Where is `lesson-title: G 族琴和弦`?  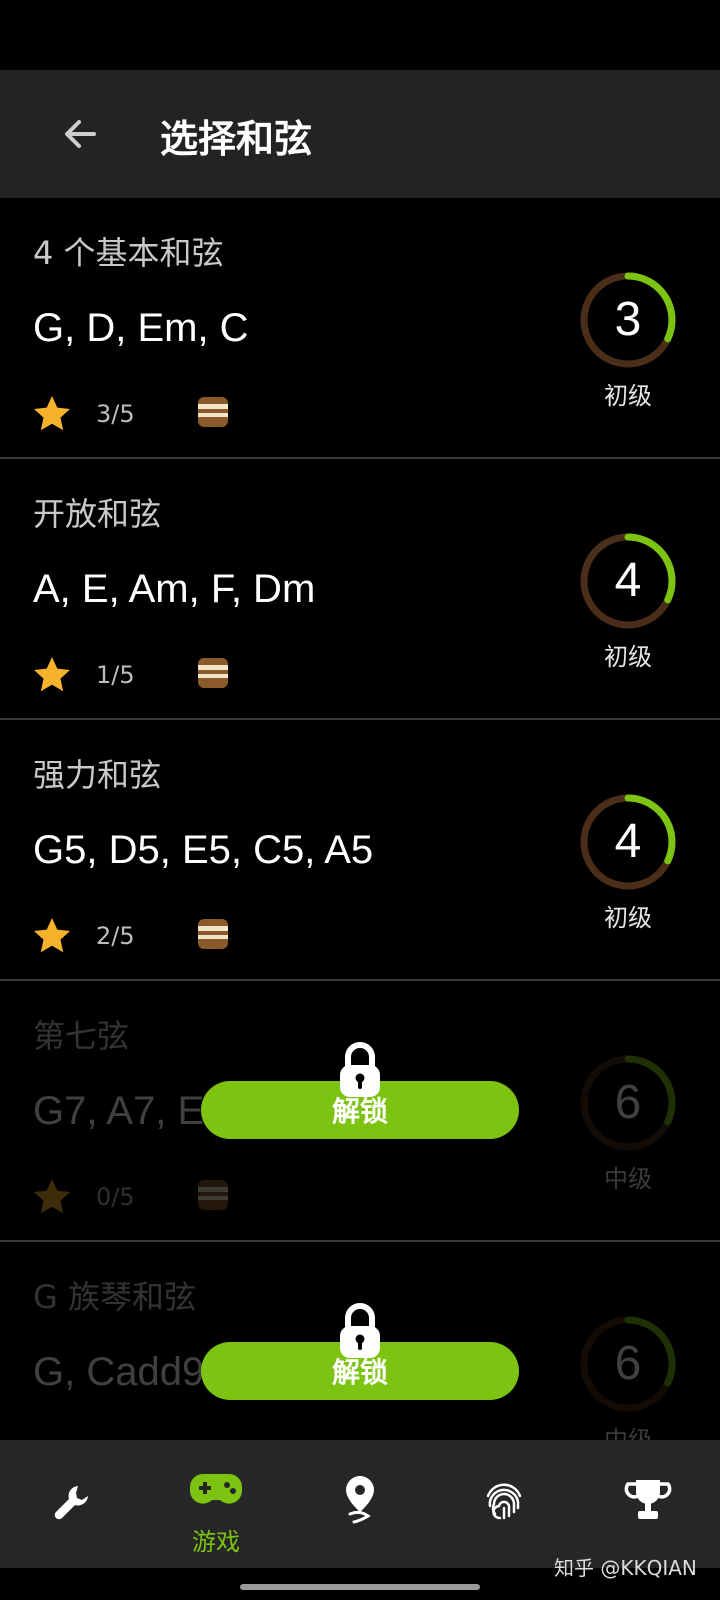
lesson-title: G 族琴和弦 is located at coordinates (114, 1297).